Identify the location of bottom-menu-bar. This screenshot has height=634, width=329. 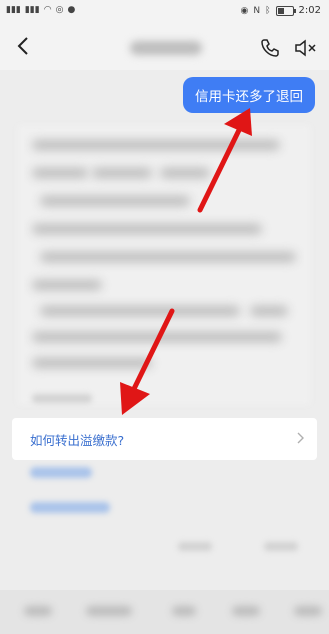
(164, 612).